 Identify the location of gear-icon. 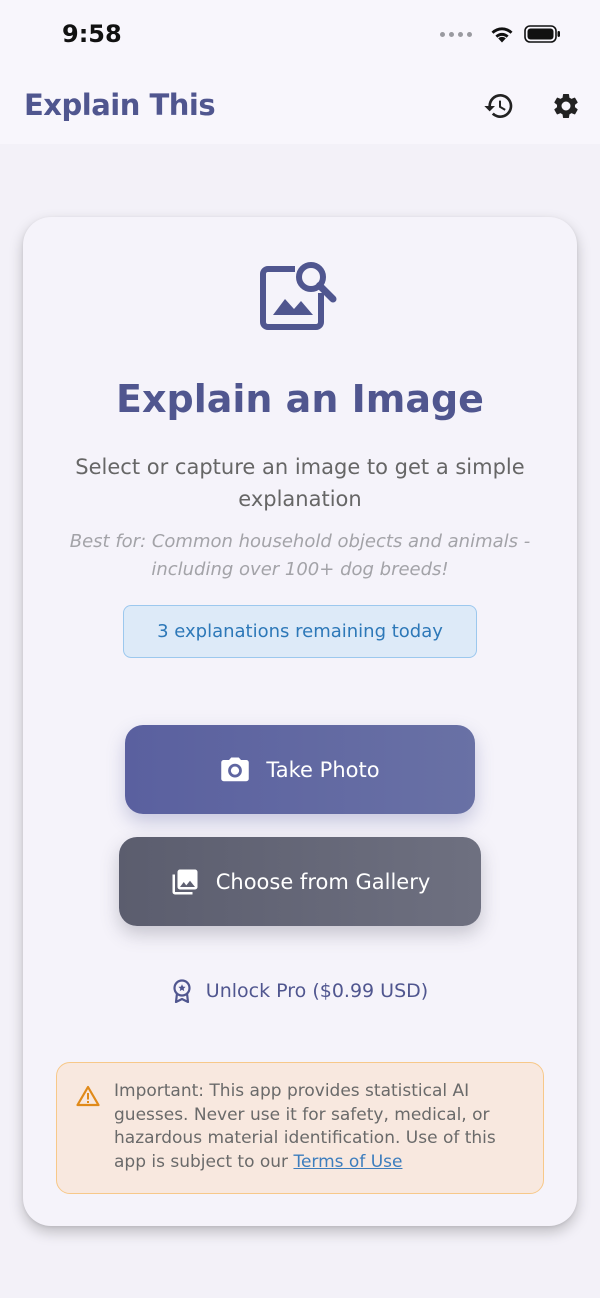
(566, 105).